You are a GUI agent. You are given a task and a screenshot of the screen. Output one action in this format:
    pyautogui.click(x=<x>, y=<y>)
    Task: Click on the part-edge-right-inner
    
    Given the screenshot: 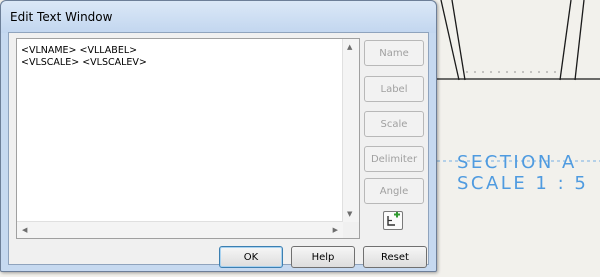 What is the action you would take?
    pyautogui.click(x=565, y=40)
    